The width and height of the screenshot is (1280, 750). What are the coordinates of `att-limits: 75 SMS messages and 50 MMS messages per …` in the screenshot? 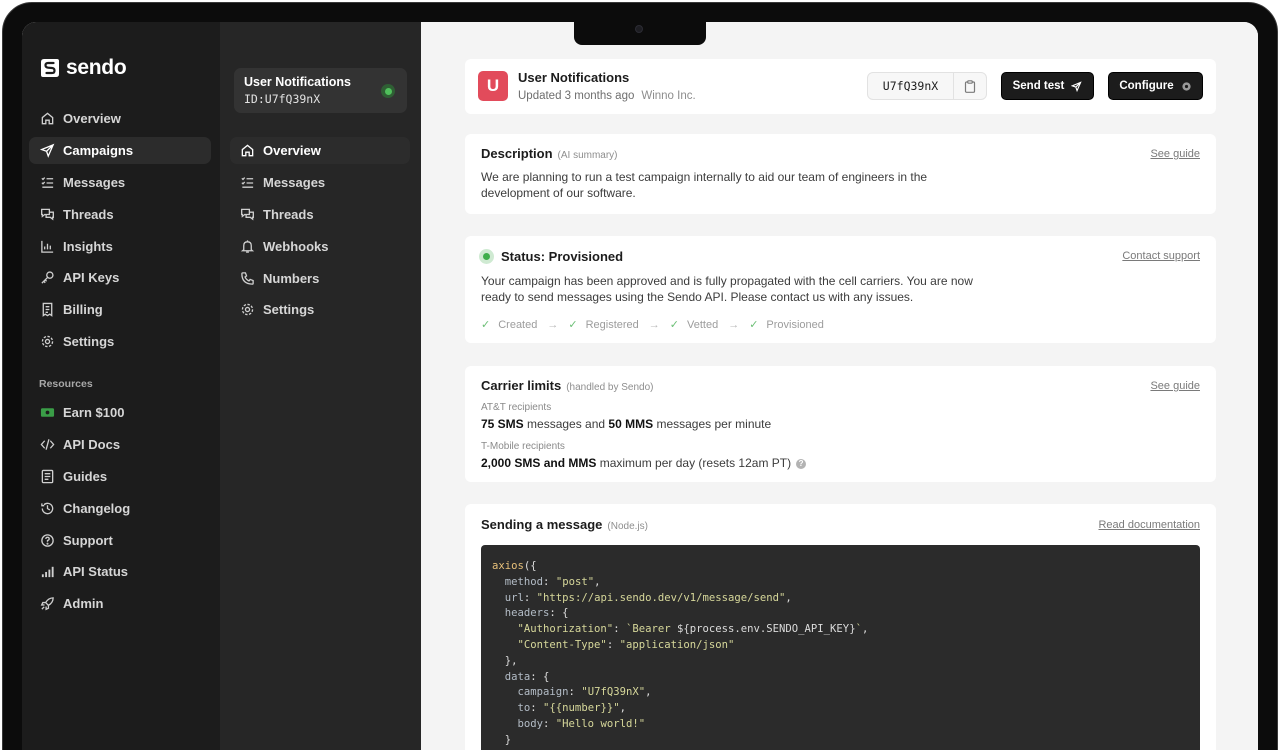 It's located at (626, 424).